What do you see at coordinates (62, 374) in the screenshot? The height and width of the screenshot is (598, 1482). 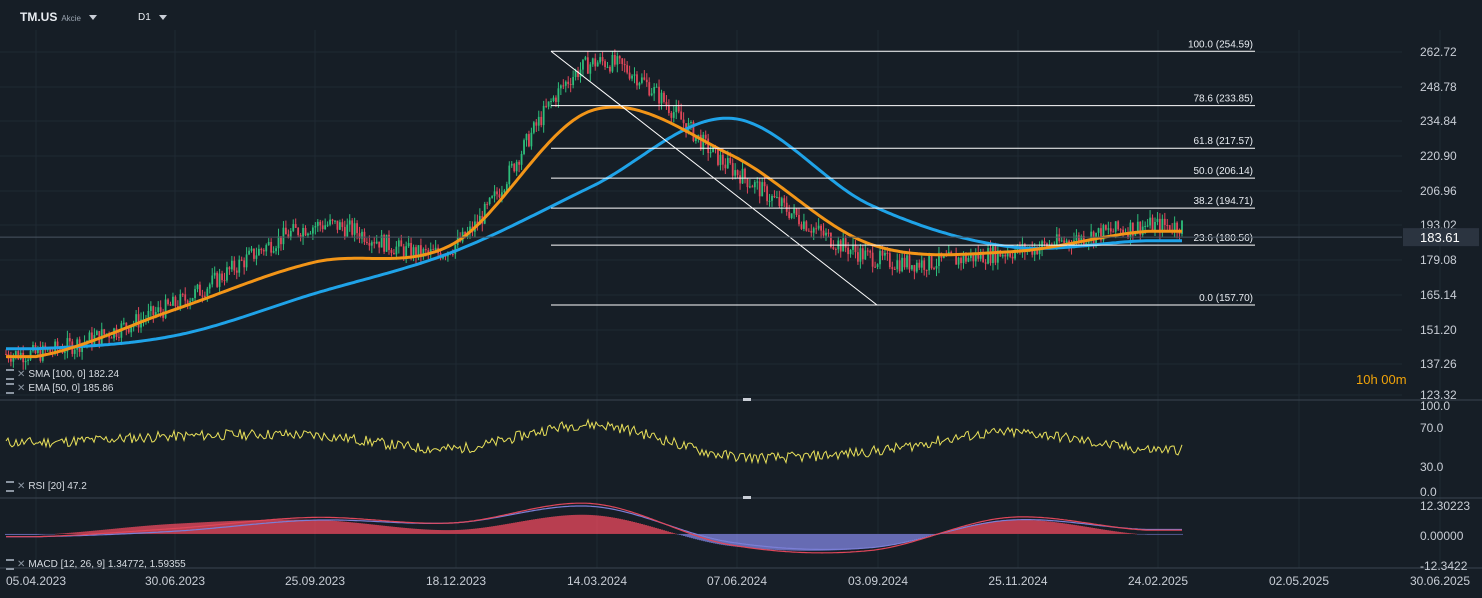 I see `sma-legend: ✕ SMA [100, 0] 182.24` at bounding box center [62, 374].